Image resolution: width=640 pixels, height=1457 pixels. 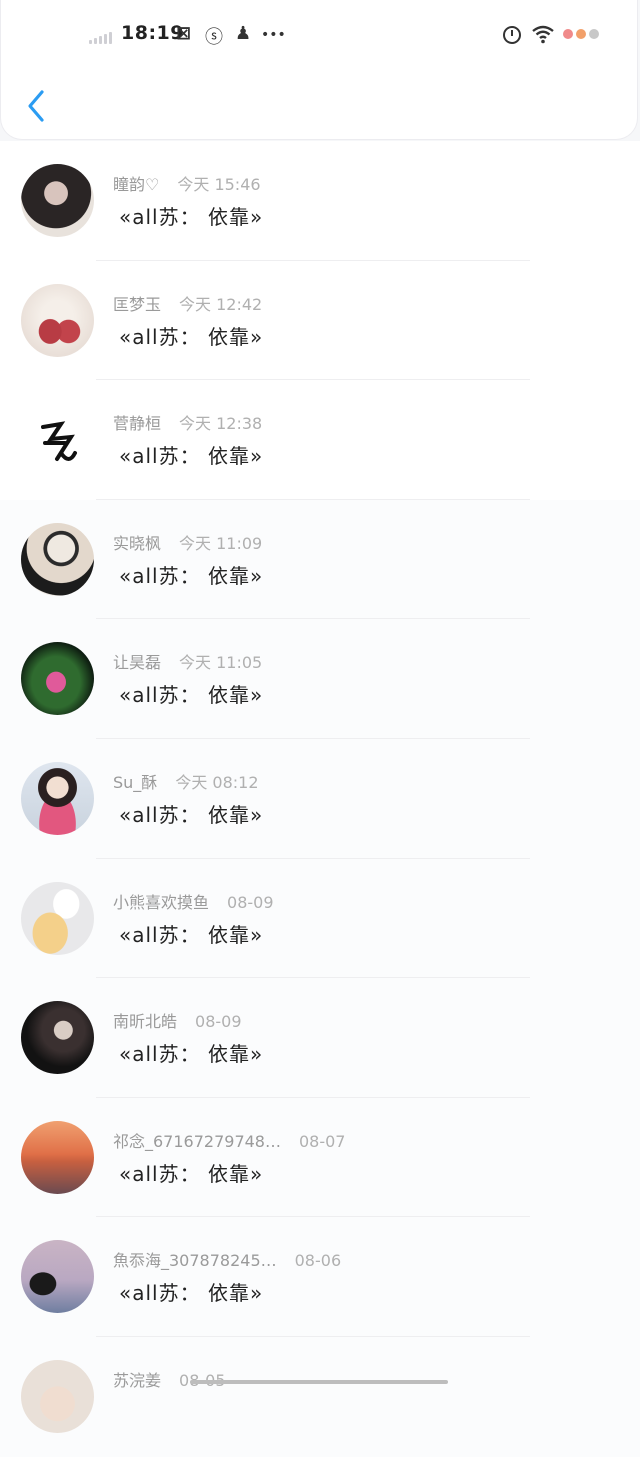 I want to click on meta-line: 让昊磊 今天 11:05, so click(x=187, y=661).